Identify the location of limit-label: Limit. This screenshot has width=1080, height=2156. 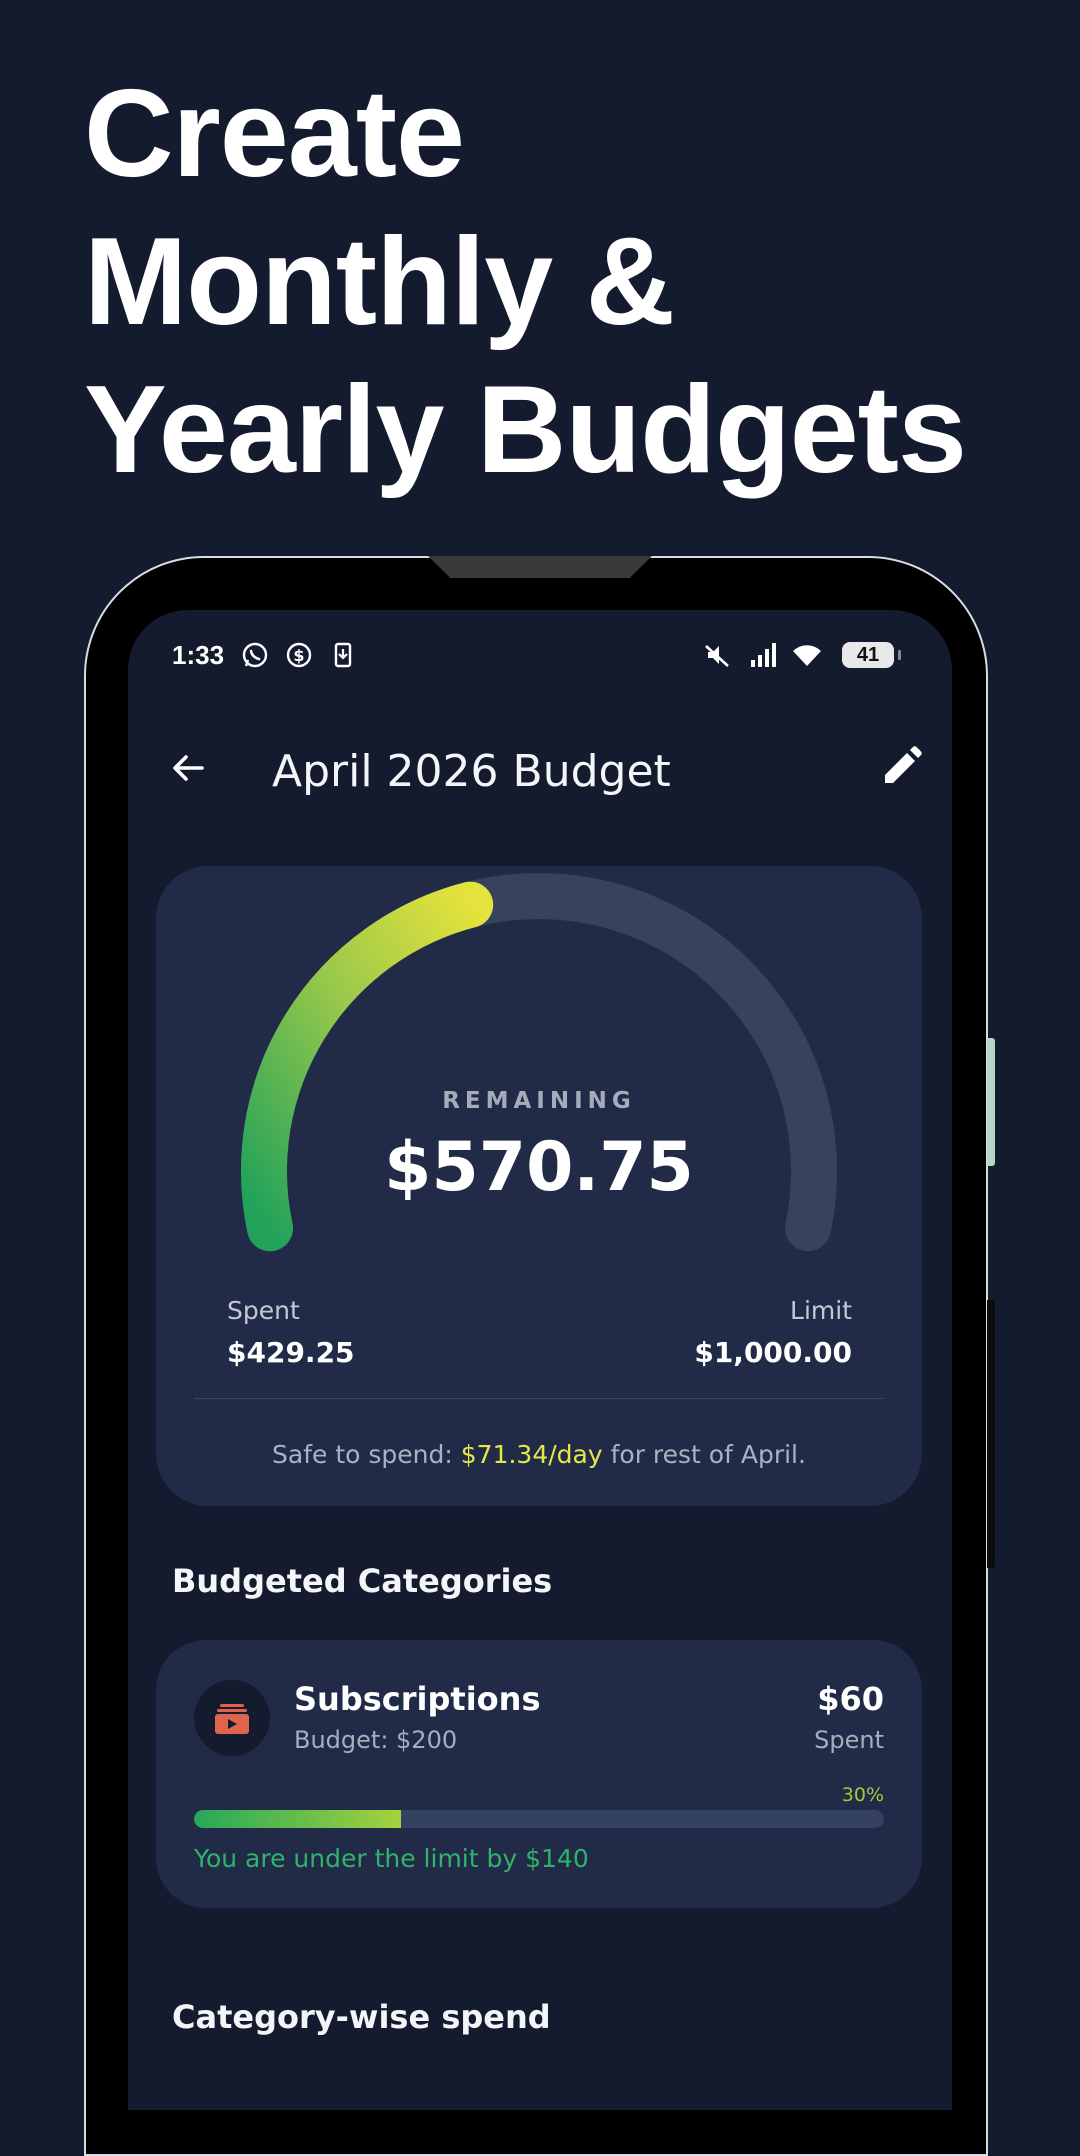
(821, 1310).